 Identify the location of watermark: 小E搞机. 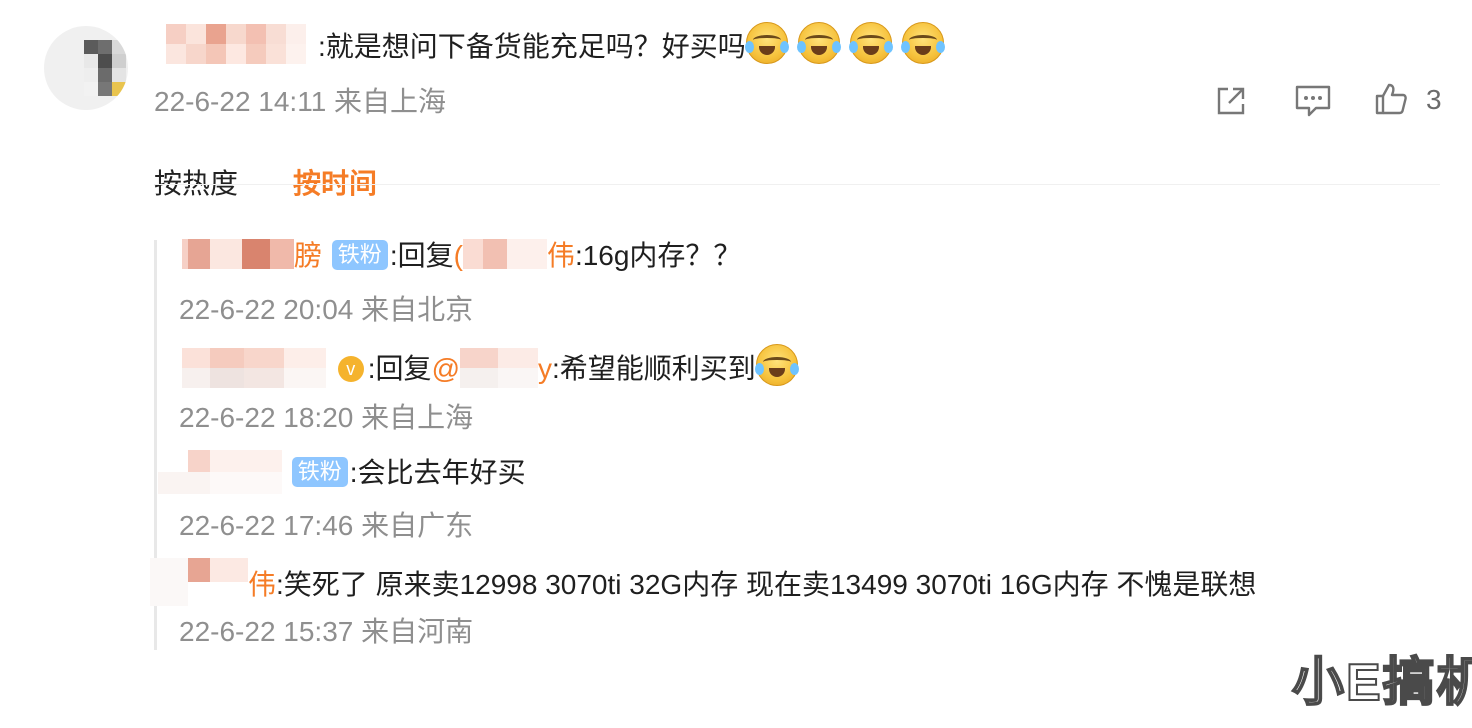
(1381, 683).